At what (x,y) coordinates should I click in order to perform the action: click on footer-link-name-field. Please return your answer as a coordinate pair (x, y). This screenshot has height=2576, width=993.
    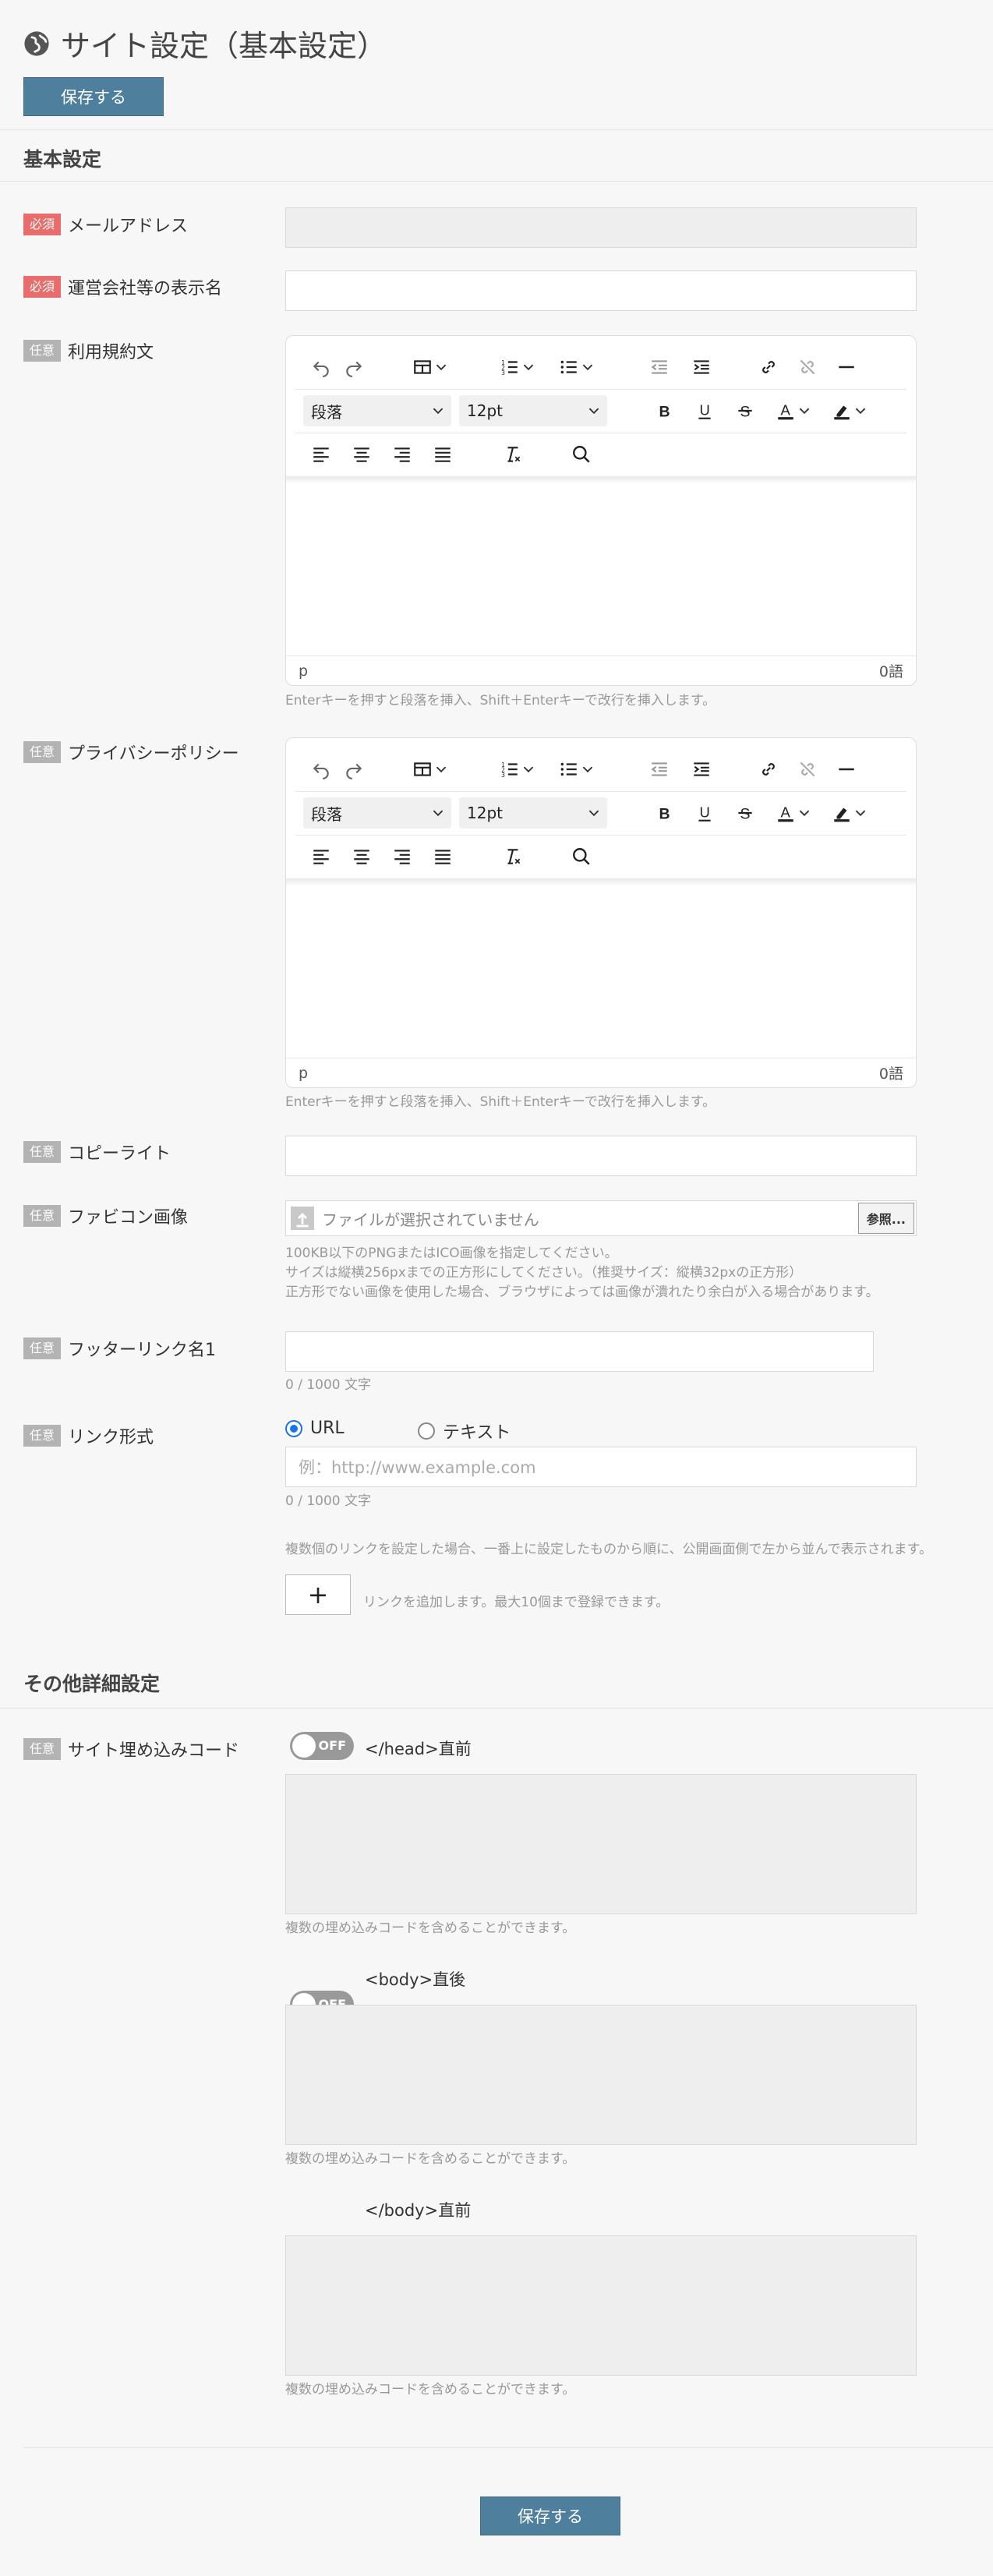
    Looking at the image, I should click on (579, 1351).